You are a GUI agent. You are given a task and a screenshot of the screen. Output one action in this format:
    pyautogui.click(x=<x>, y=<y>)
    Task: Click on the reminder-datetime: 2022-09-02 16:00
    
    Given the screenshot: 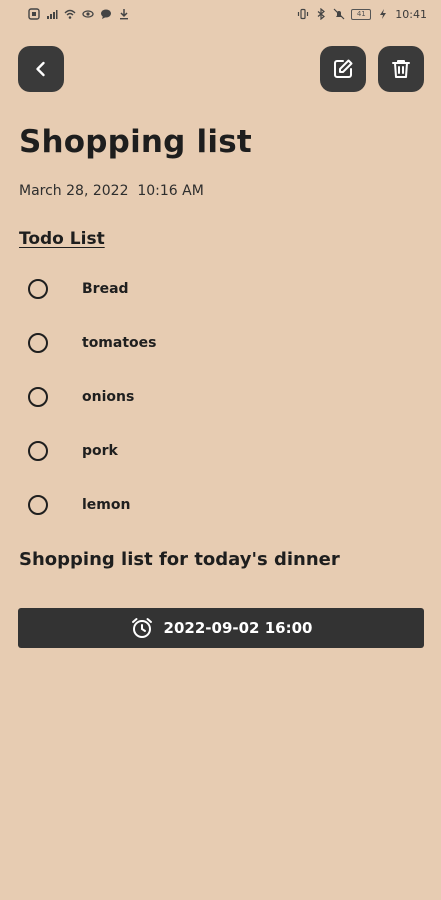 What is the action you would take?
    pyautogui.click(x=238, y=628)
    